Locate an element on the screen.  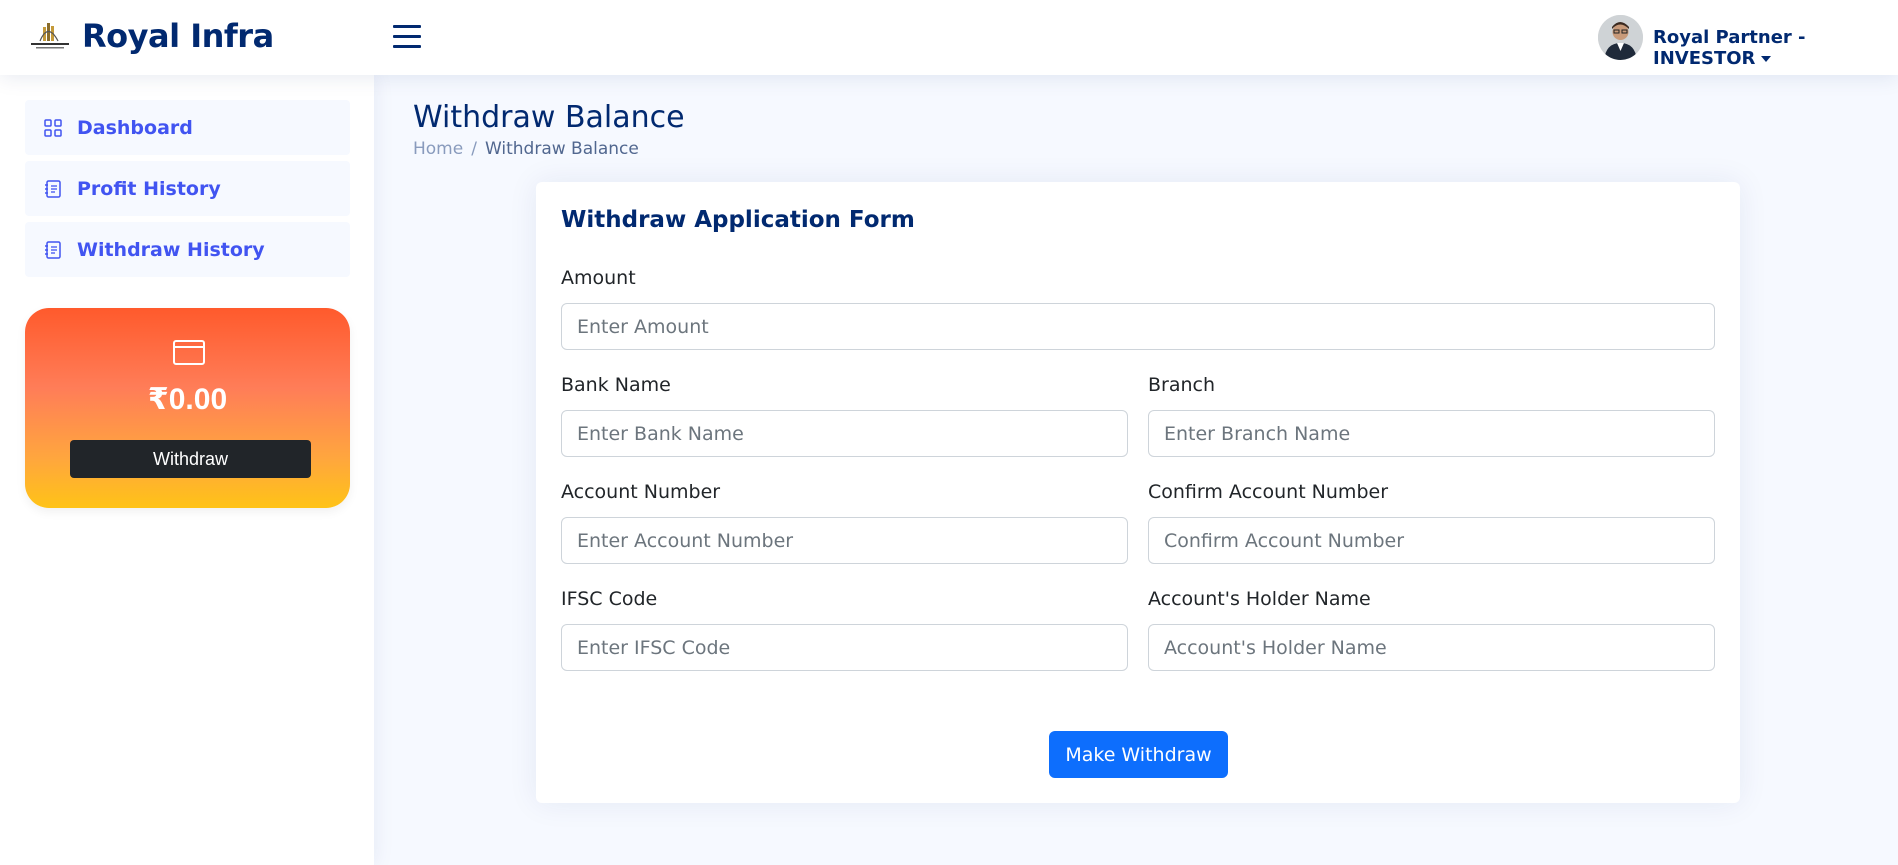
sidebar-item-profit-history: Profit History is located at coordinates (187, 188).